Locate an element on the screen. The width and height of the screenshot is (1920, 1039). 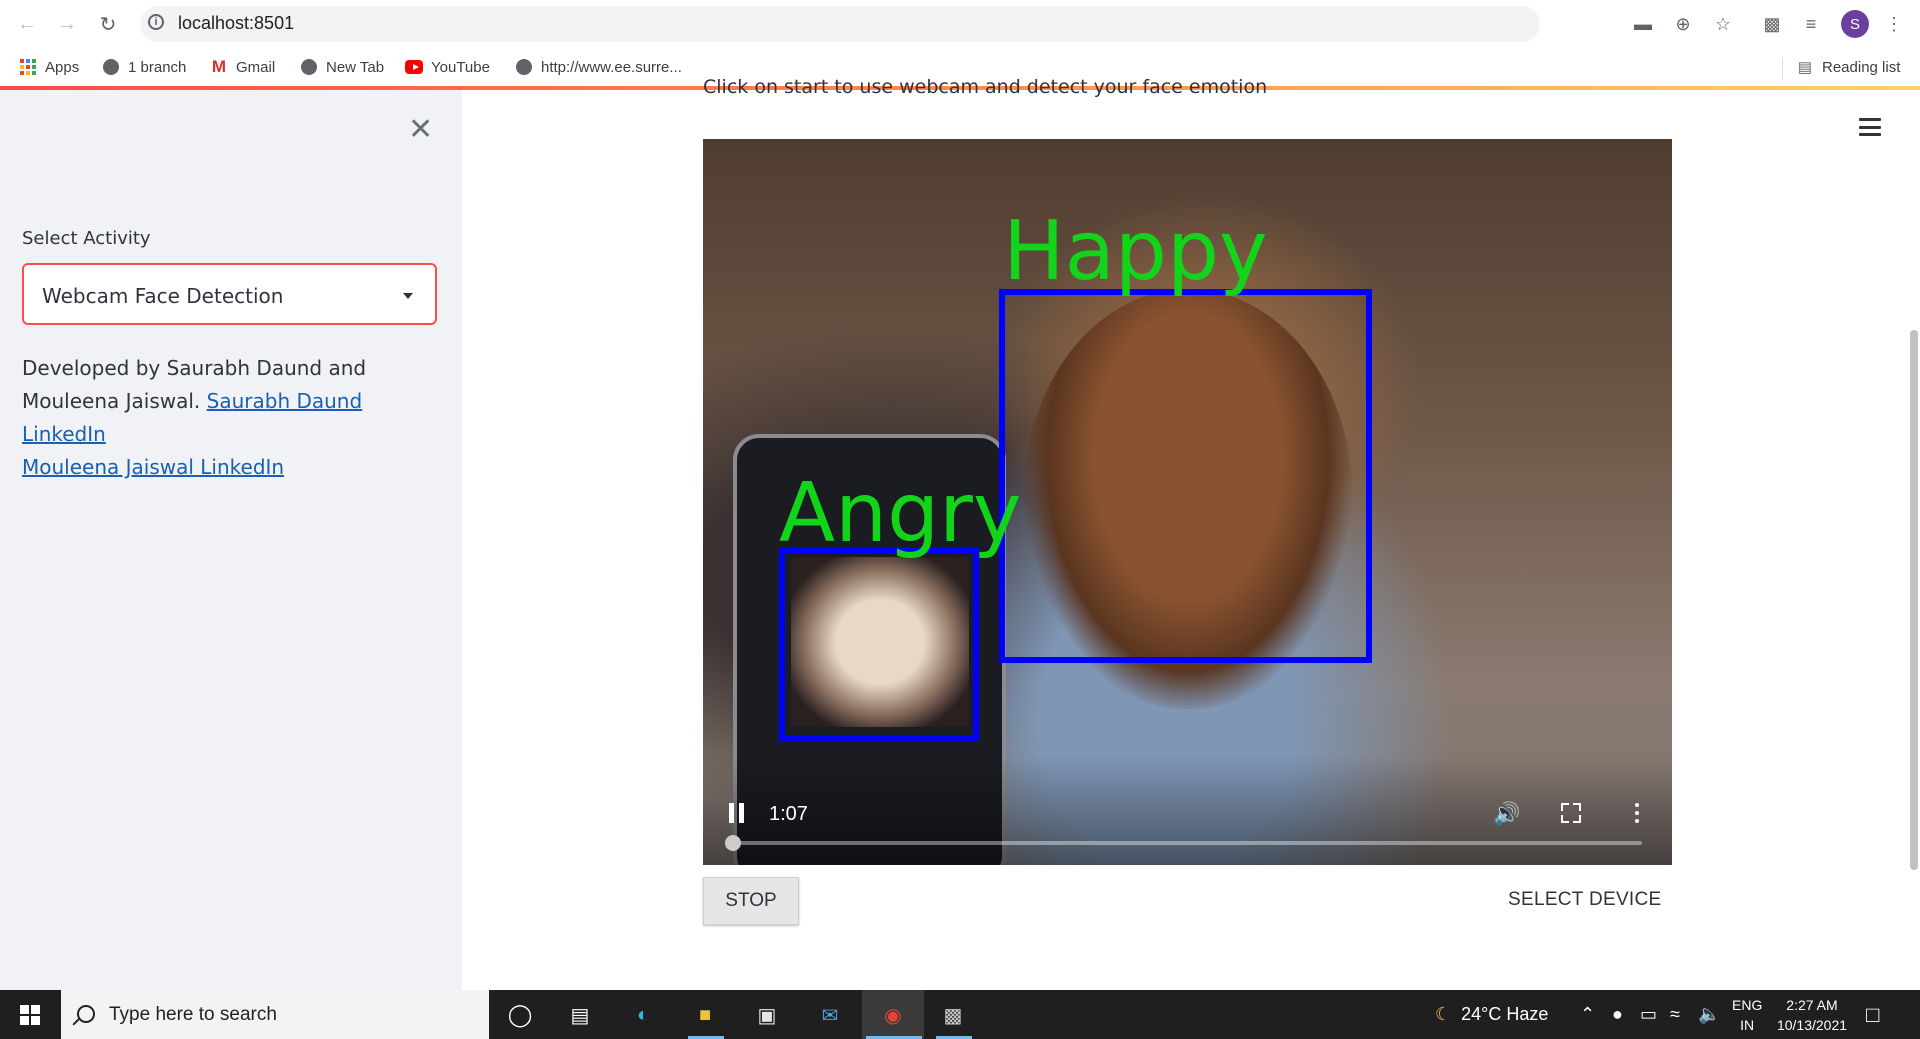
chevron-up-icon: ⌃ is located at coordinates (1587, 1014).